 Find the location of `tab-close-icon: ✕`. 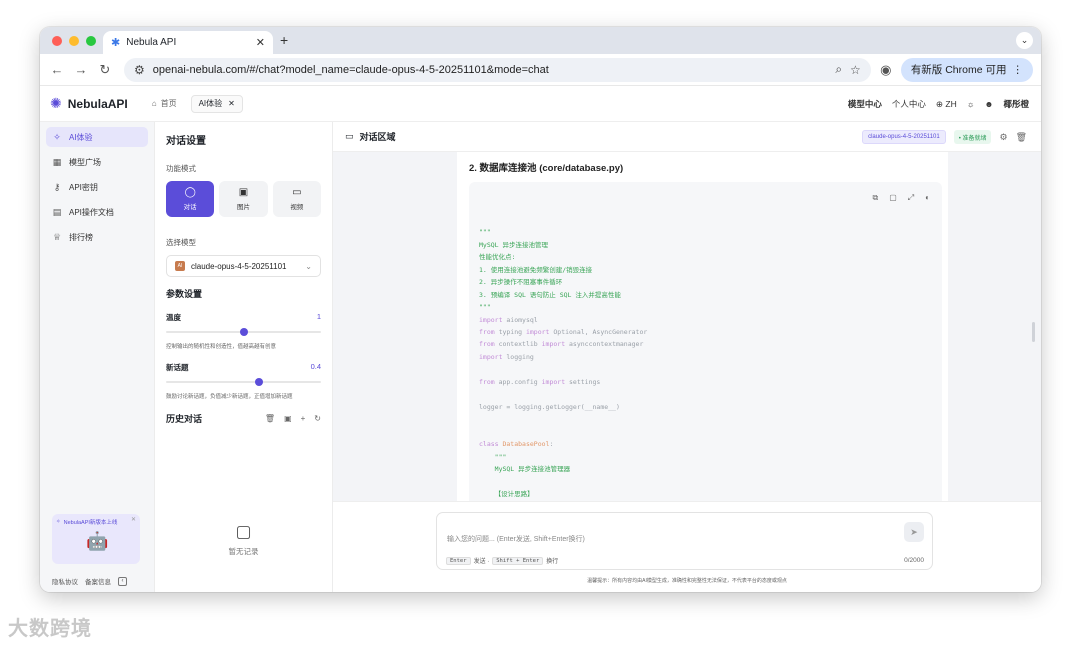

tab-close-icon: ✕ is located at coordinates (260, 42).